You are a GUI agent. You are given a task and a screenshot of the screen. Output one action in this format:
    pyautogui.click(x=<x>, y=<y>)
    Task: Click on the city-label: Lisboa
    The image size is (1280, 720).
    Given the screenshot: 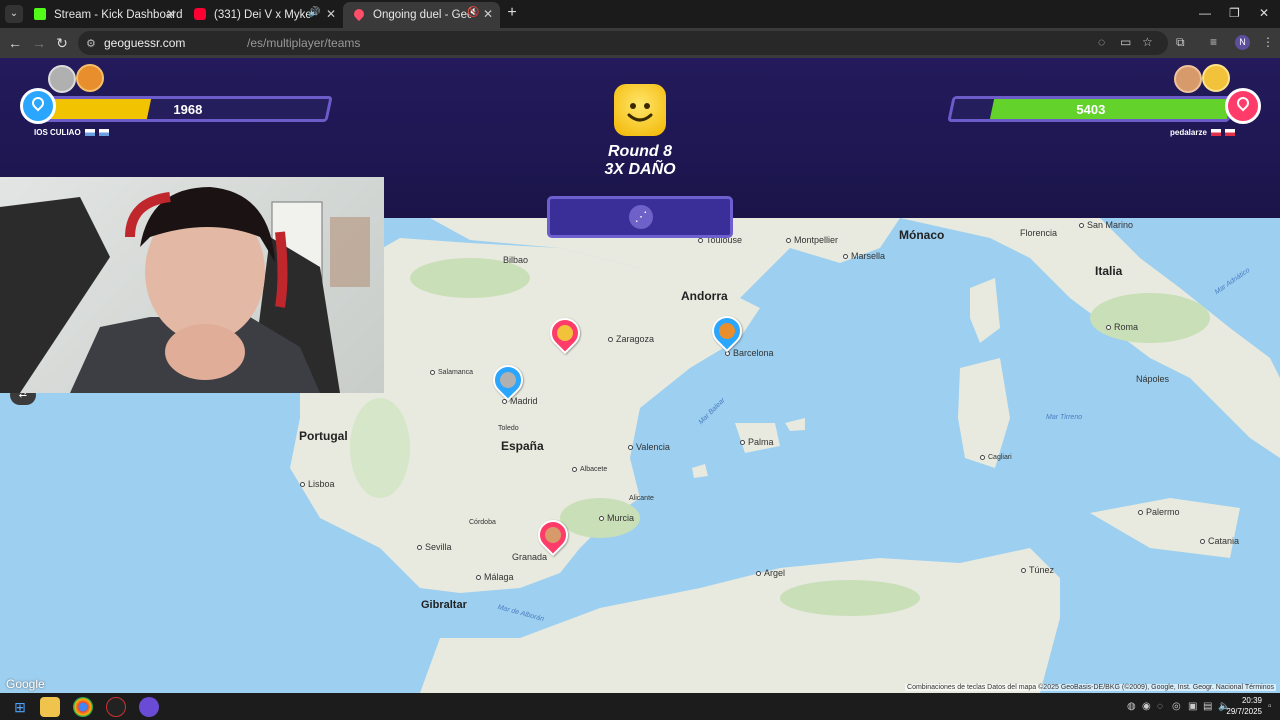 What is the action you would take?
    pyautogui.click(x=317, y=484)
    